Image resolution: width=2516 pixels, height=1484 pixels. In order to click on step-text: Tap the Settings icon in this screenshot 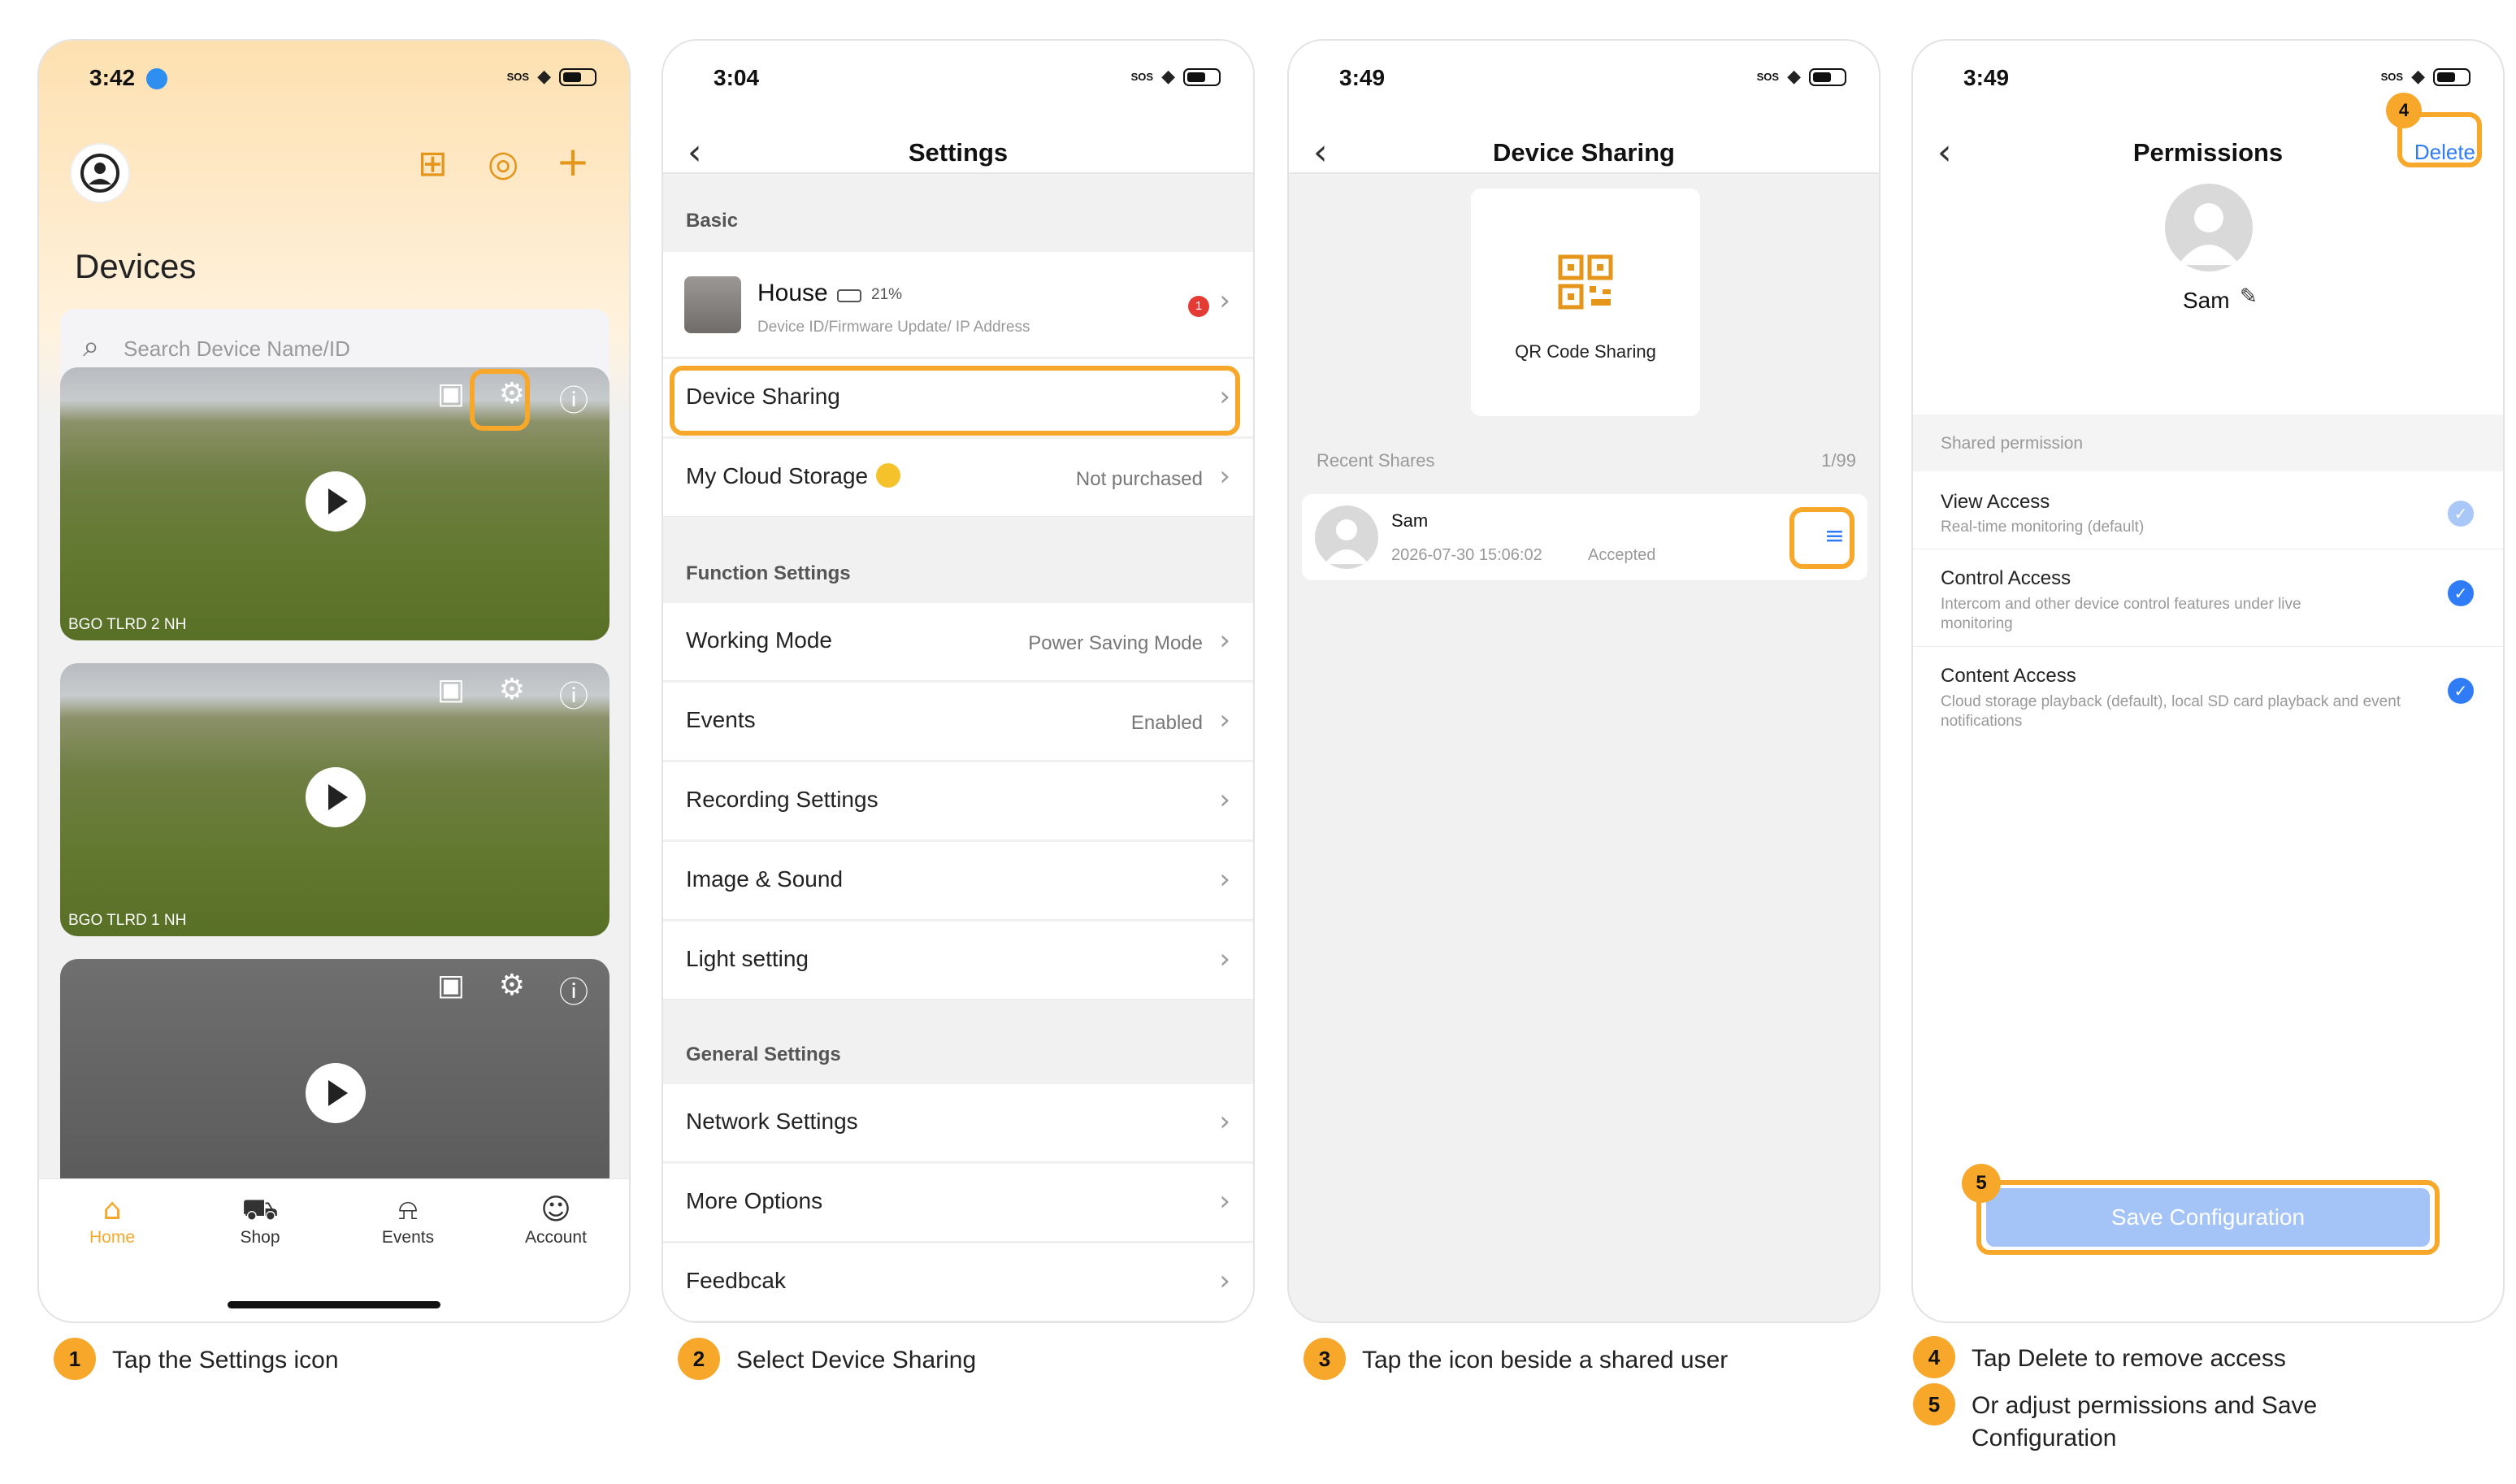, I will do `click(225, 1360)`.